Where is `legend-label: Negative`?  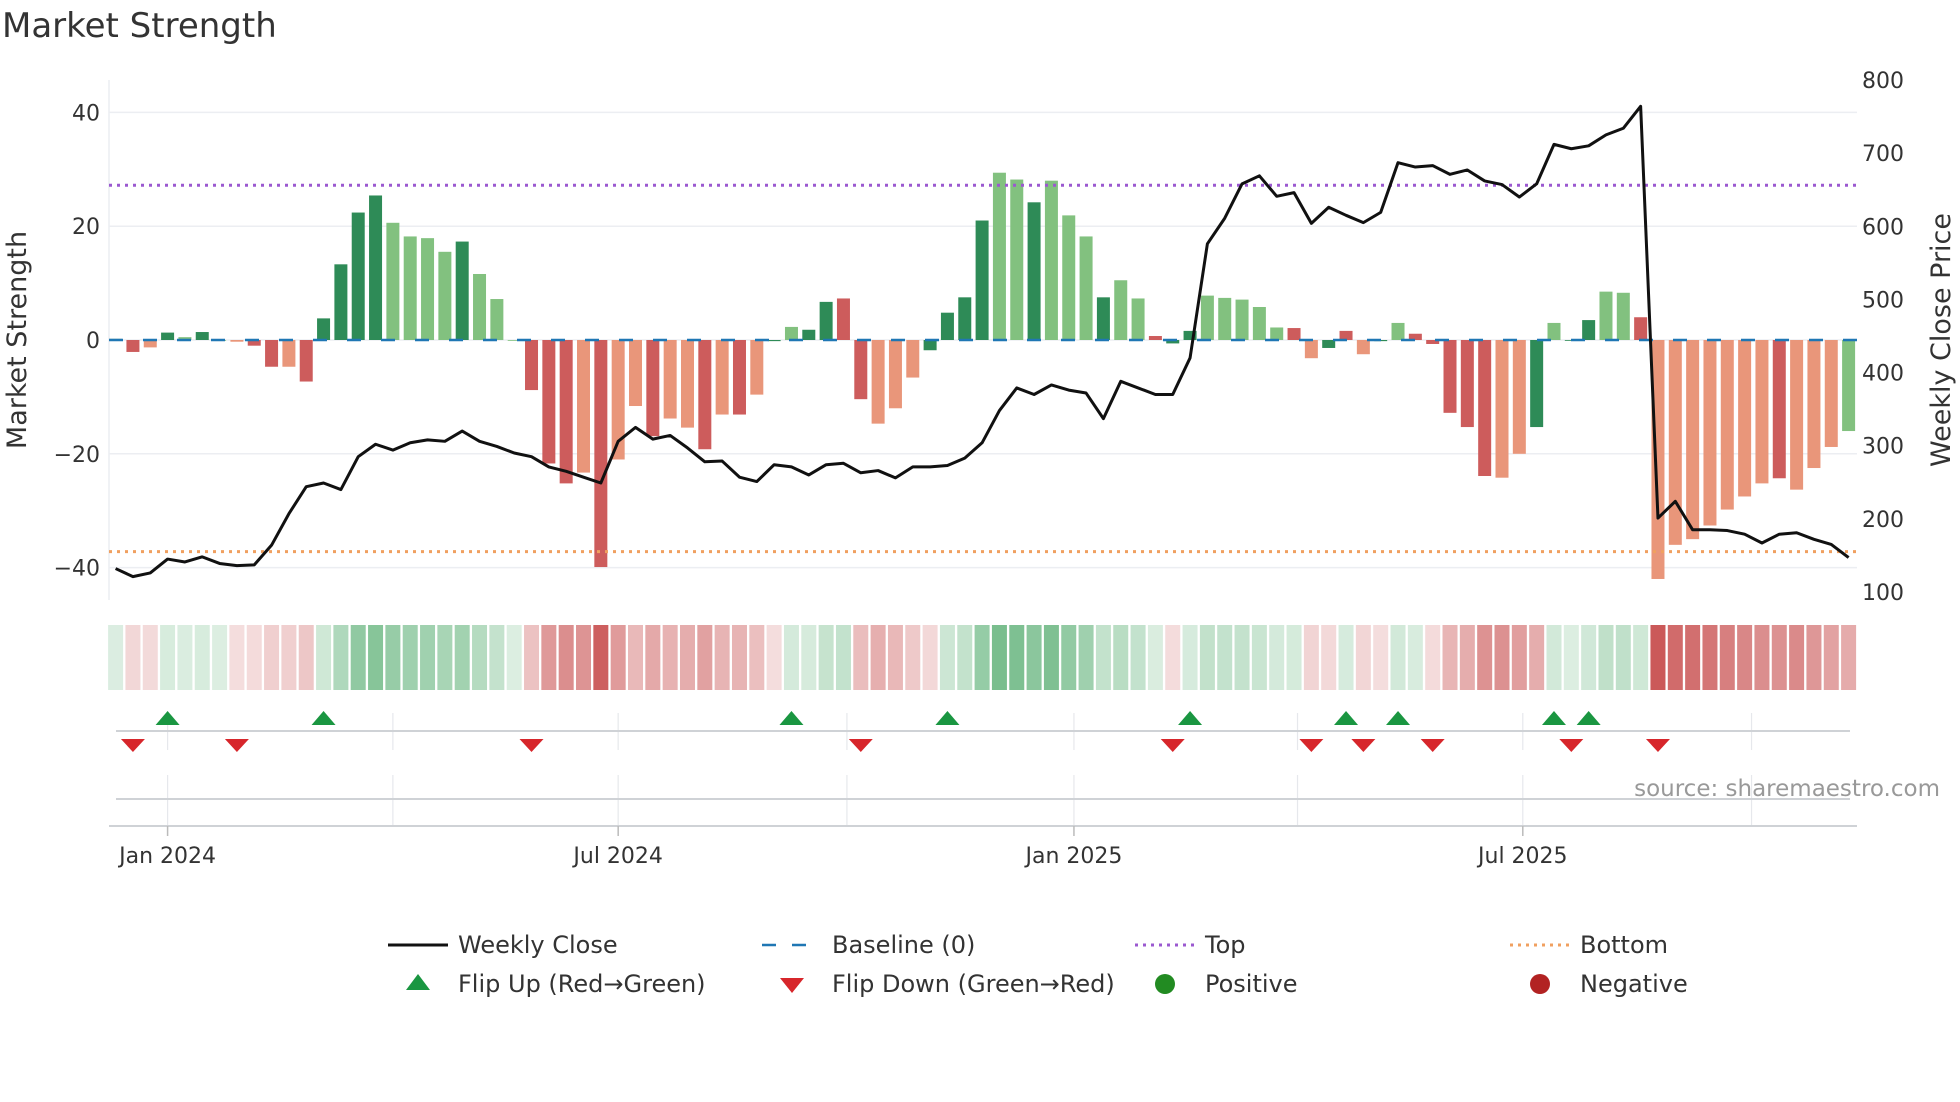
legend-label: Negative is located at coordinates (1634, 984).